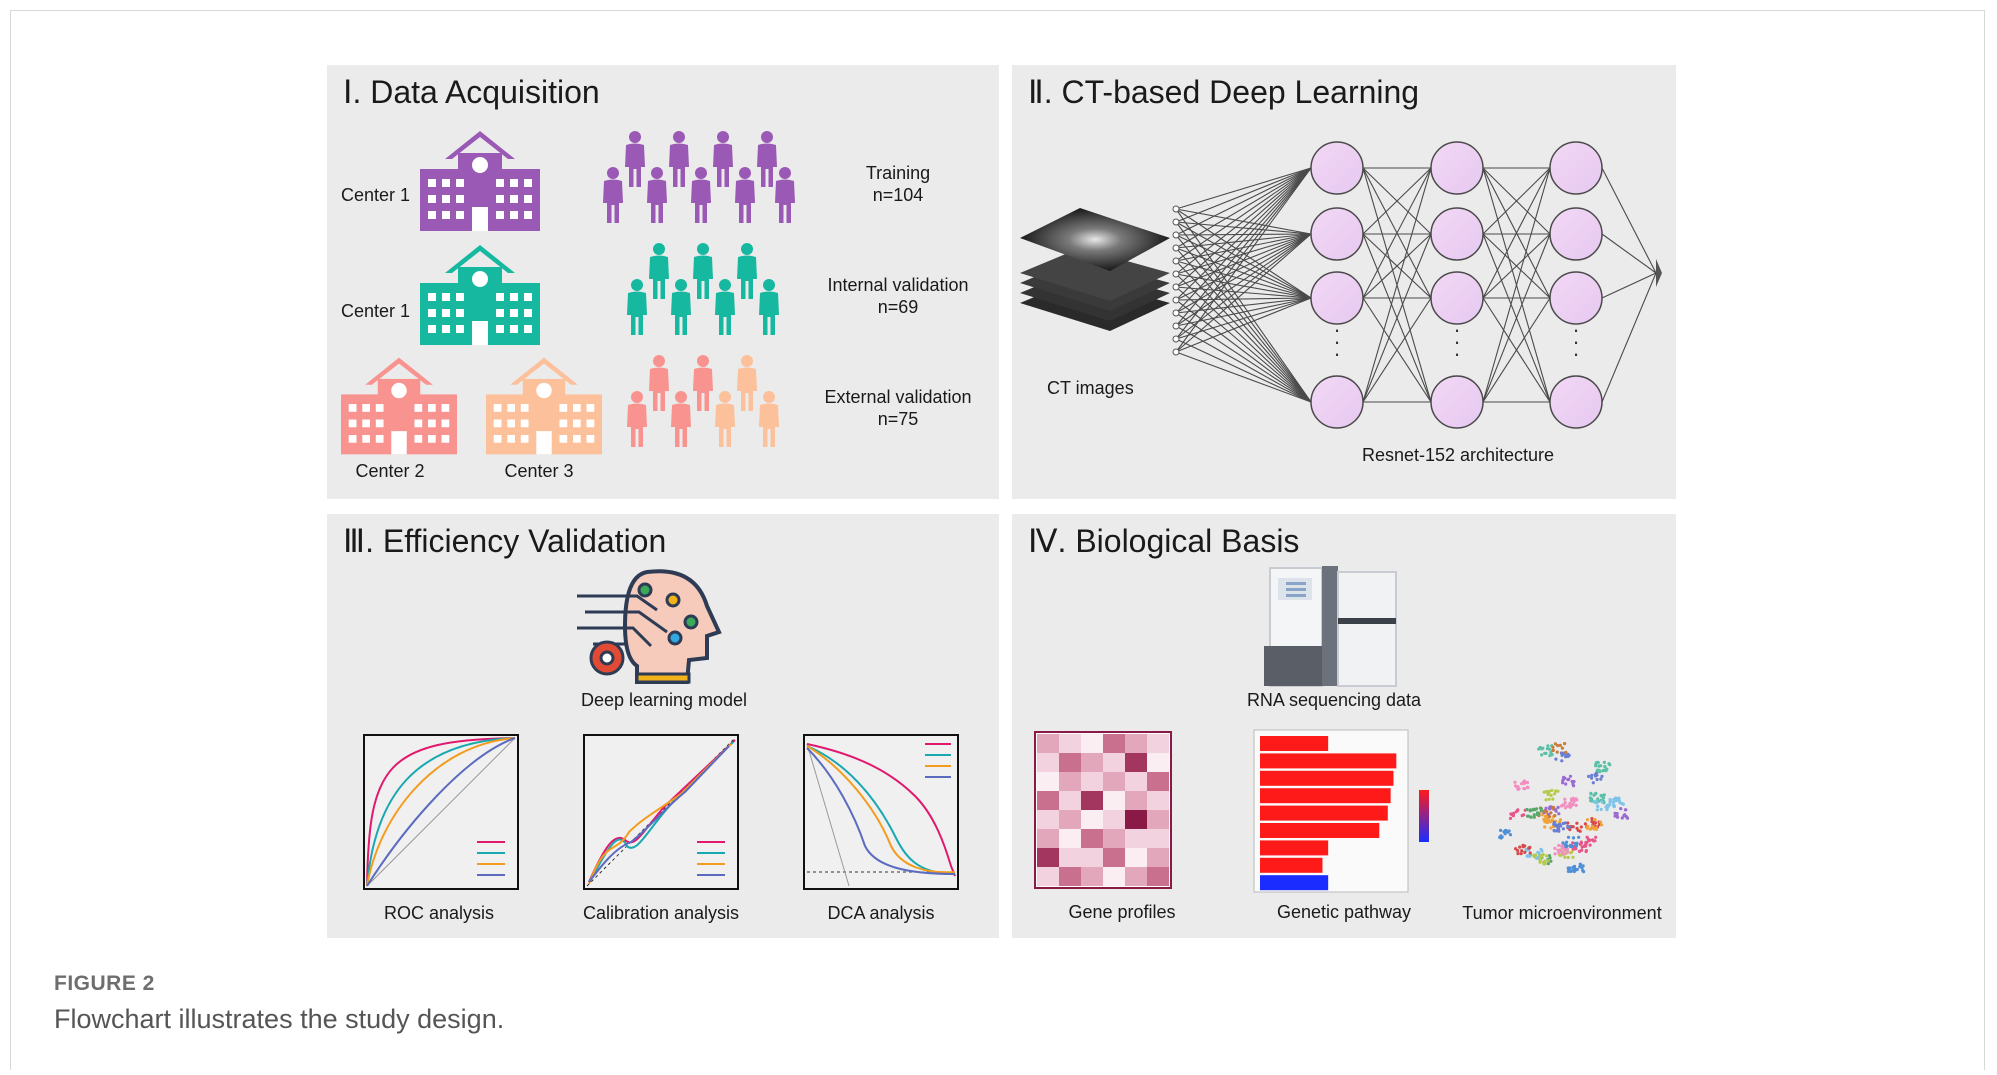 Image resolution: width=1997 pixels, height=1075 pixels. What do you see at coordinates (898, 285) in the screenshot?
I see `internal-name: Internal validation` at bounding box center [898, 285].